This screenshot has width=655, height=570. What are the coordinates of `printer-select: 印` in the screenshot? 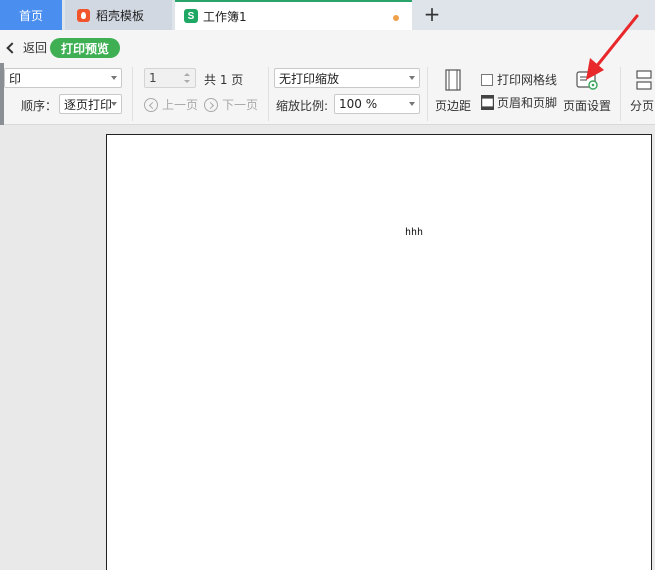 It's located at (63, 78).